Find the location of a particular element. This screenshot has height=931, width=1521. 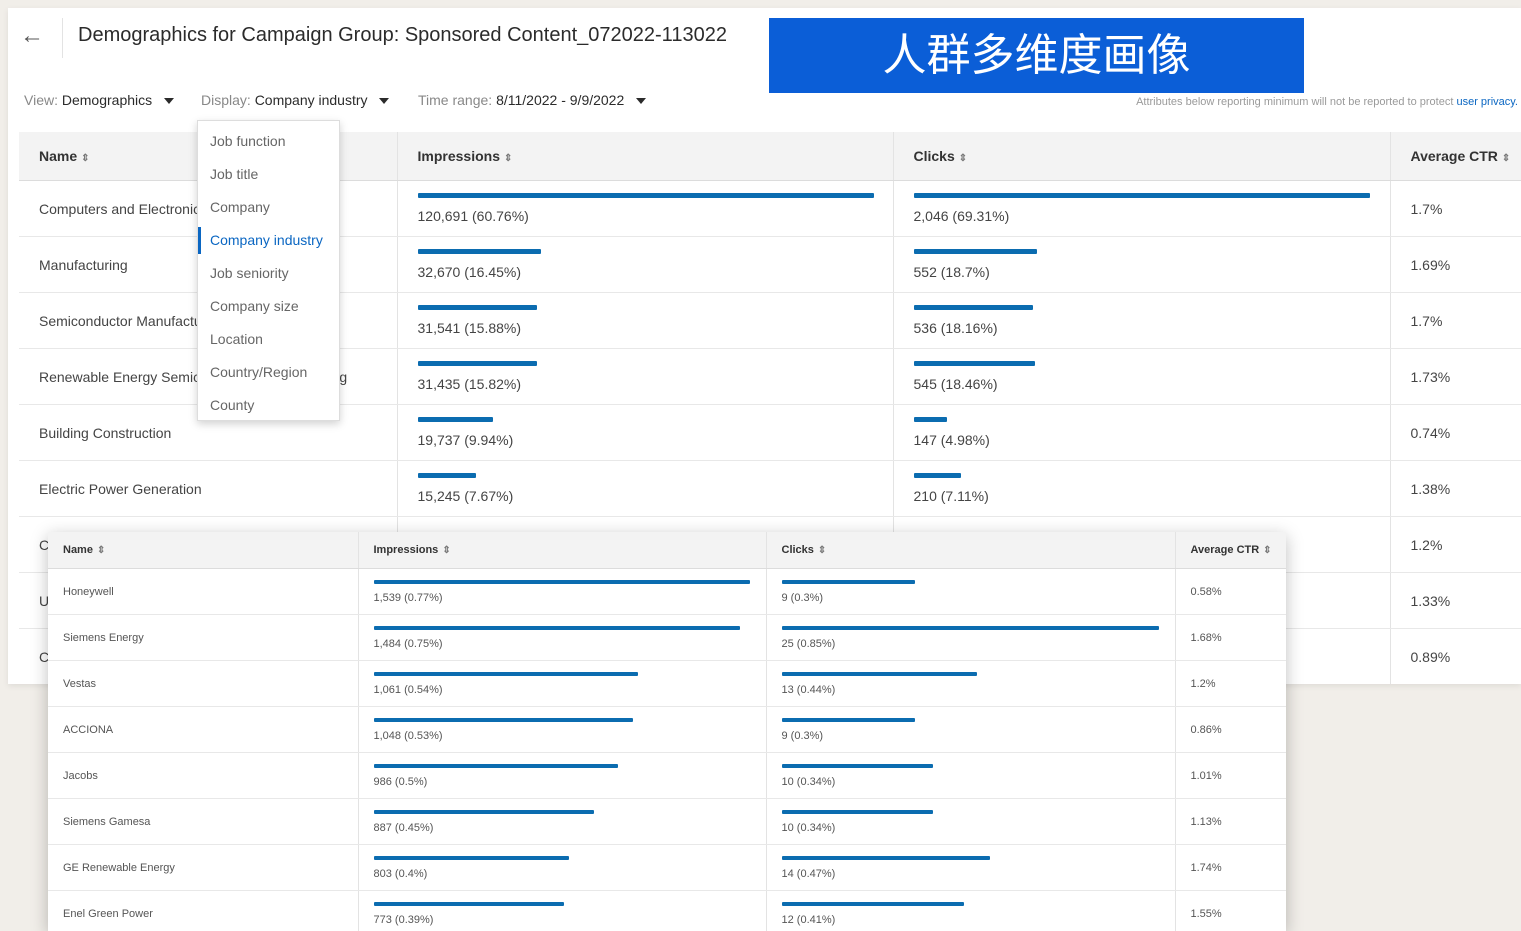

impressions-cell: 986 (0.5%) is located at coordinates (561, 775).